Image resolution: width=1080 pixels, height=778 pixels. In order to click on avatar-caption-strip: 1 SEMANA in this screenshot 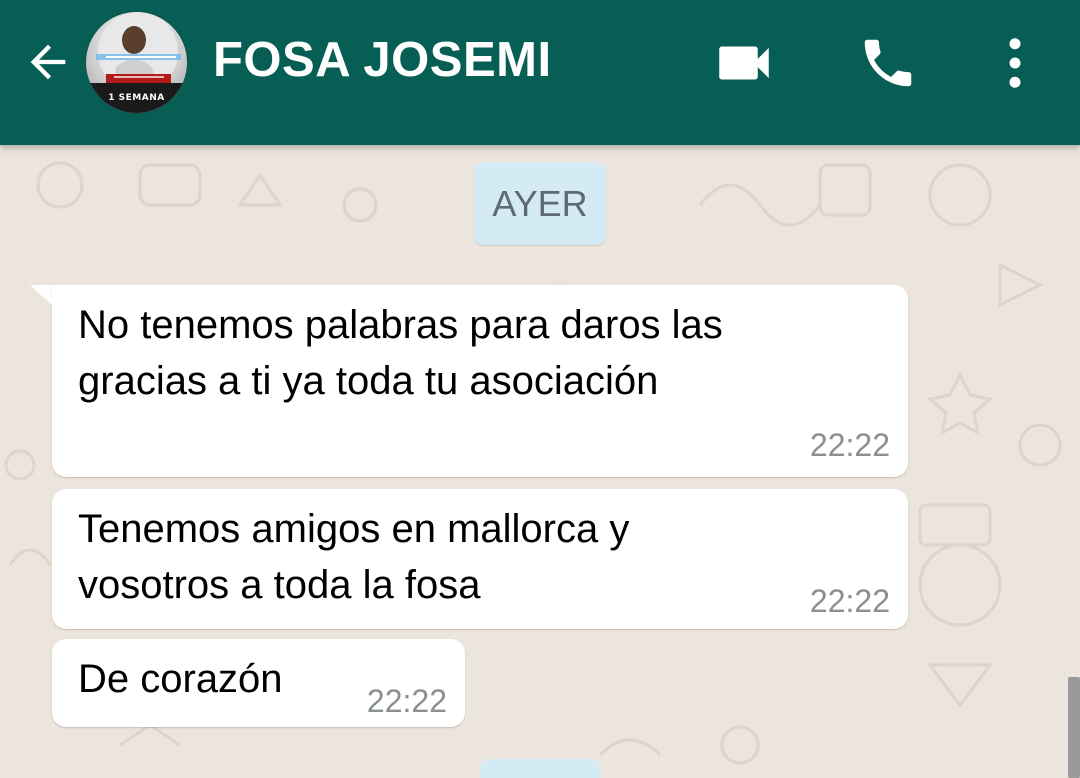, I will do `click(136, 98)`.